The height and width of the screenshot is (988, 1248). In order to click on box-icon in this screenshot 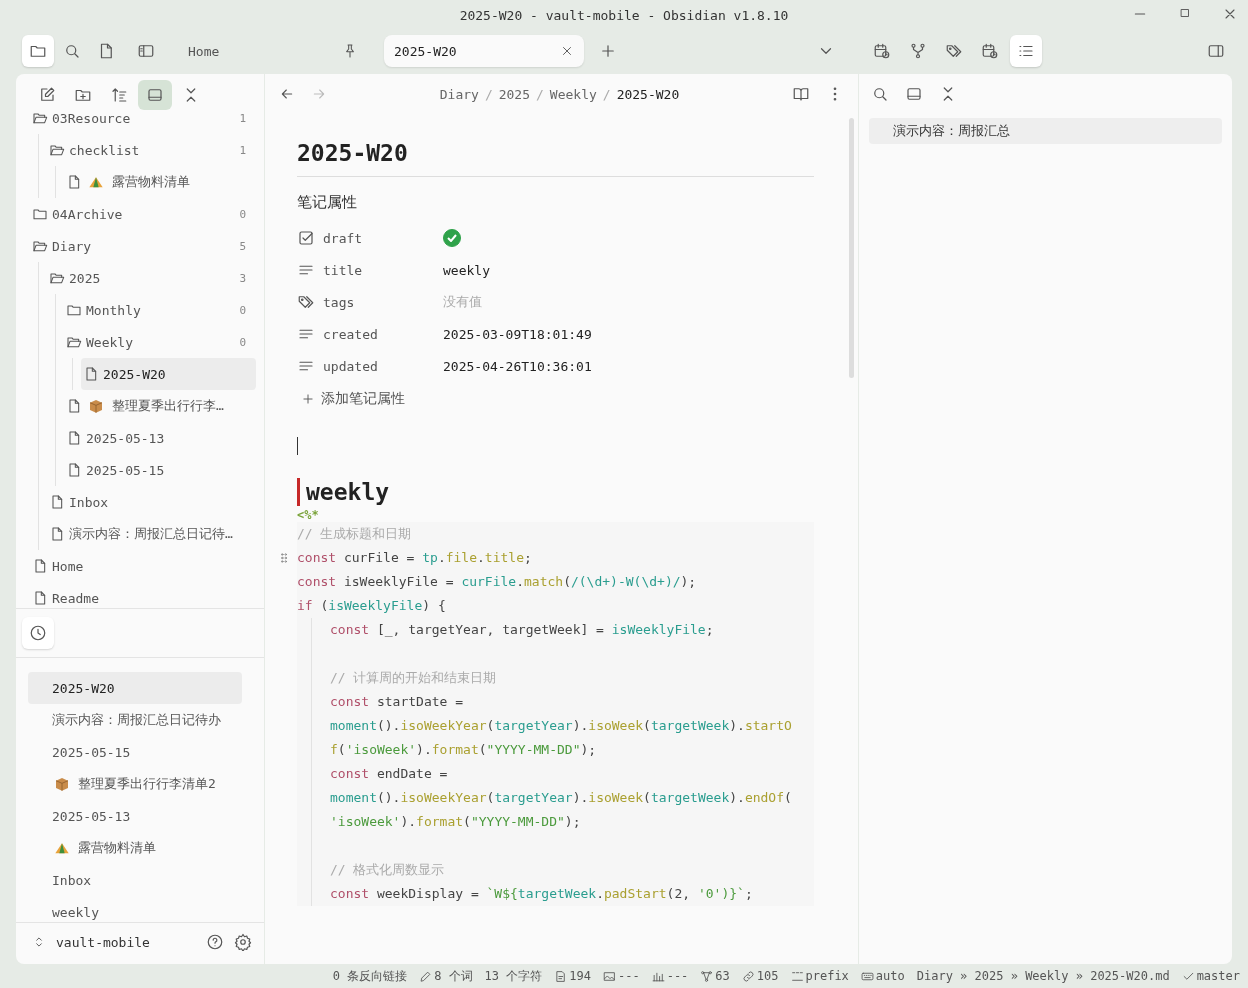, I will do `click(96, 406)`.